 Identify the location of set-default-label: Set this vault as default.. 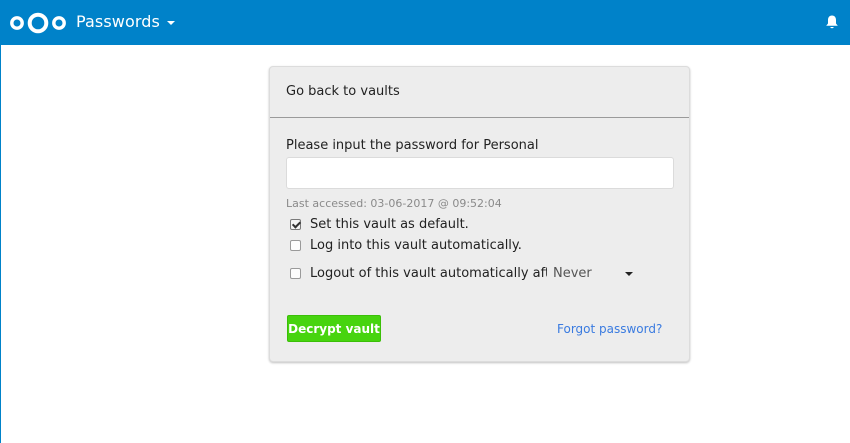
(389, 224).